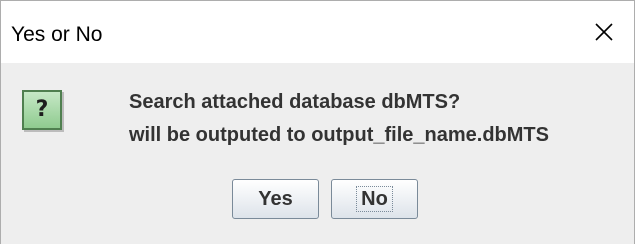  I want to click on yes-button: Yes, so click(275, 199).